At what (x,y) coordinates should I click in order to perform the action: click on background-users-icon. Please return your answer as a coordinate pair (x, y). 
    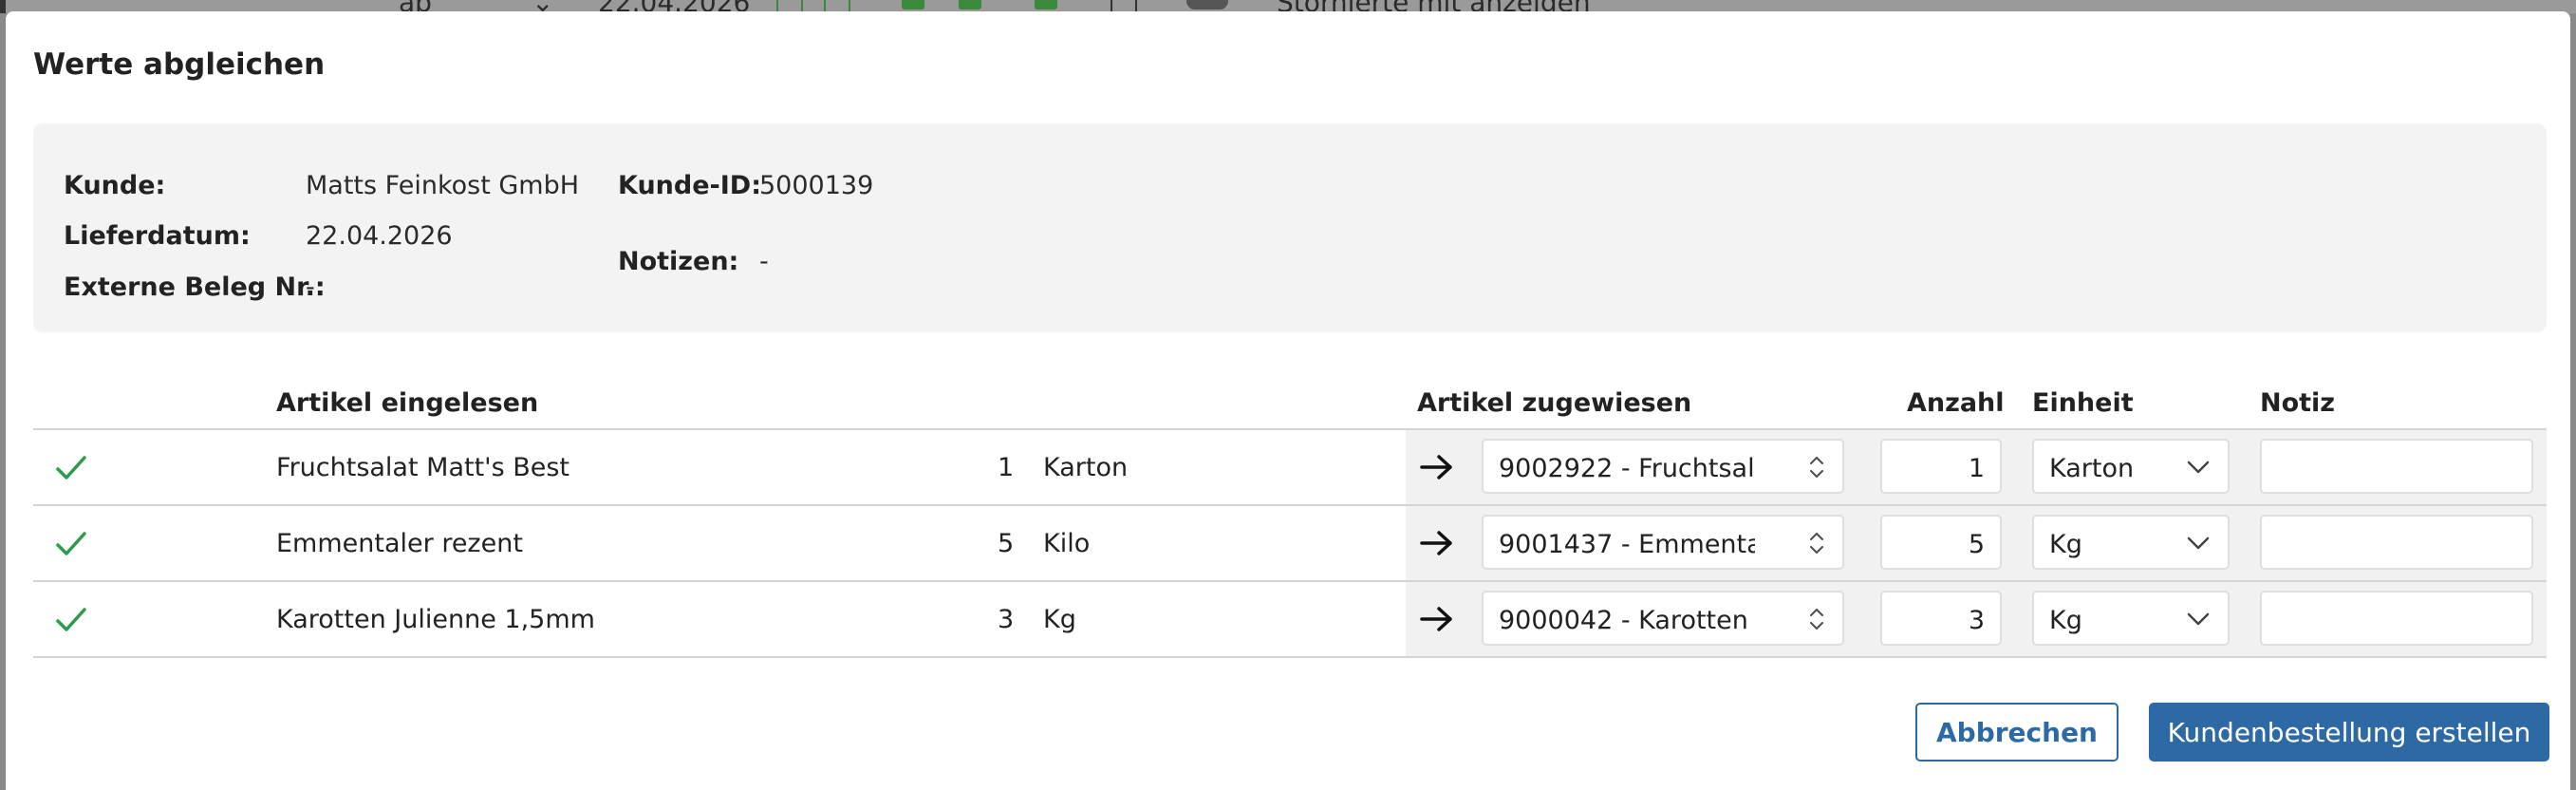
    Looking at the image, I should click on (970, 4).